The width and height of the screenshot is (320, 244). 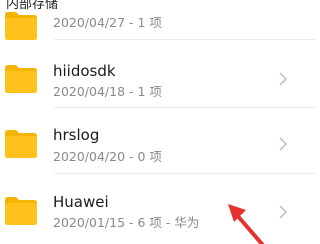 What do you see at coordinates (81, 202) in the screenshot?
I see `folder-name: Huawei` at bounding box center [81, 202].